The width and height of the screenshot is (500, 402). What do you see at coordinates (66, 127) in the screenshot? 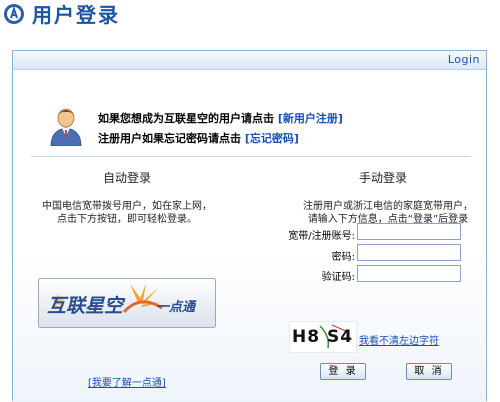
I see `user-avatar-icon` at bounding box center [66, 127].